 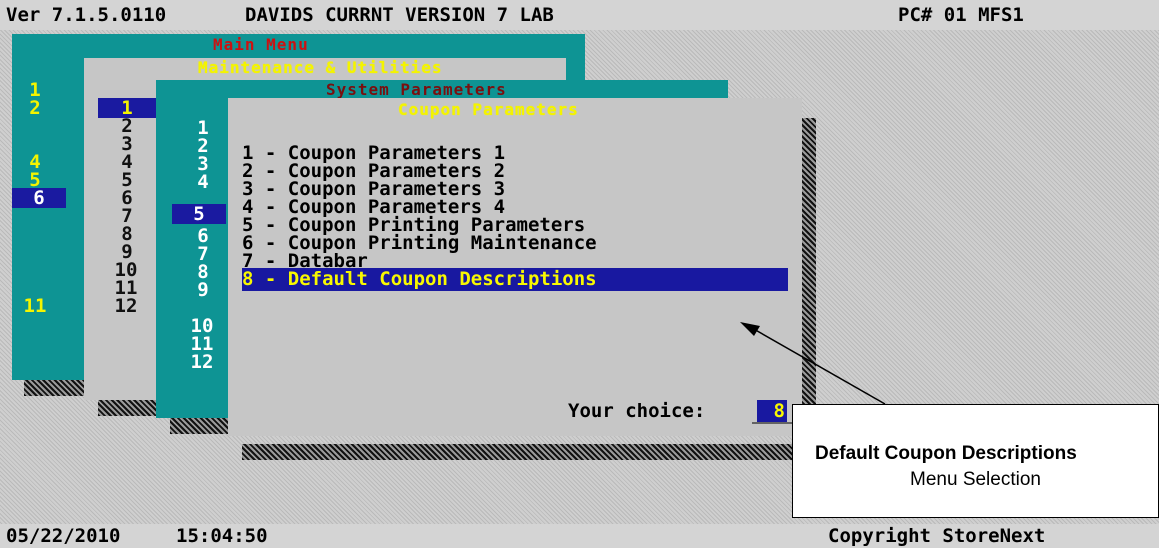 I want to click on status-time: 15:04:50, so click(x=222, y=536).